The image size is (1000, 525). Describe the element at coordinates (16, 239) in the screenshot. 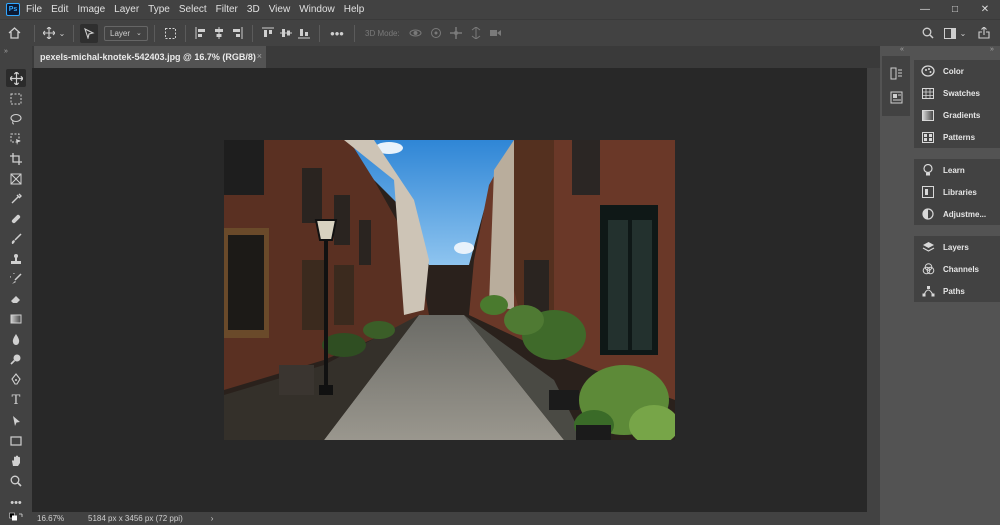

I see `brush-icon` at that location.